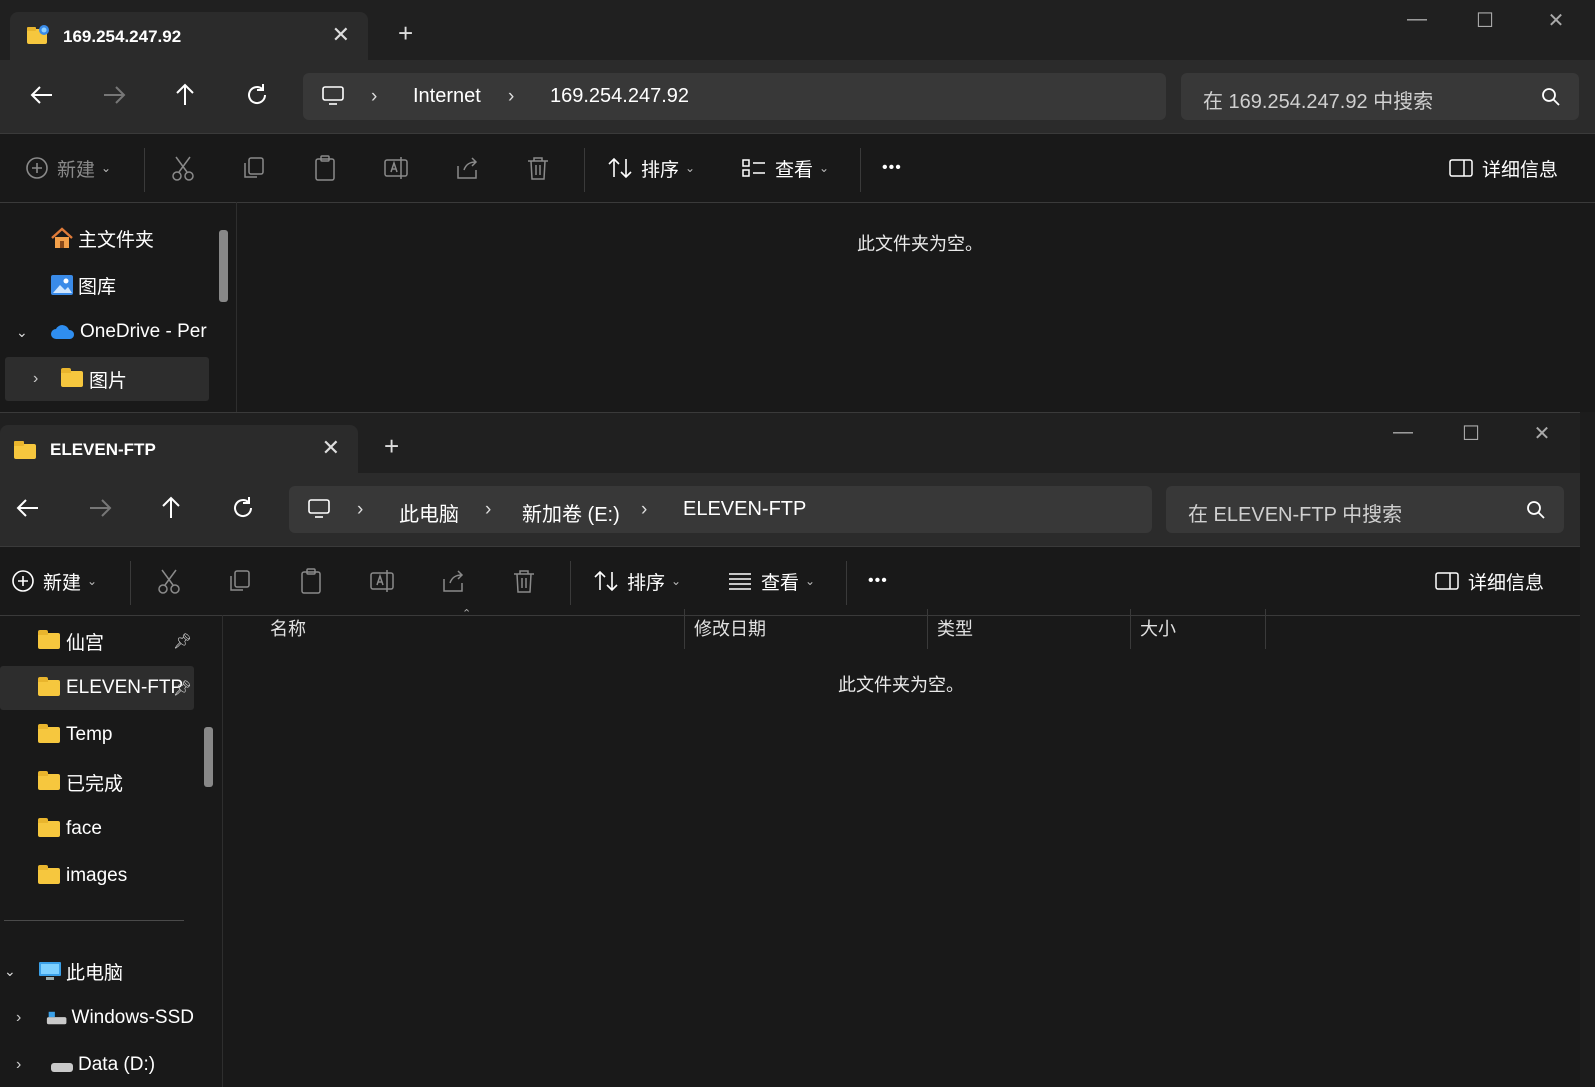 The width and height of the screenshot is (1595, 1087). Describe the element at coordinates (189, 36) in the screenshot. I see `tab-network: 169.254.247.92 ✕` at that location.